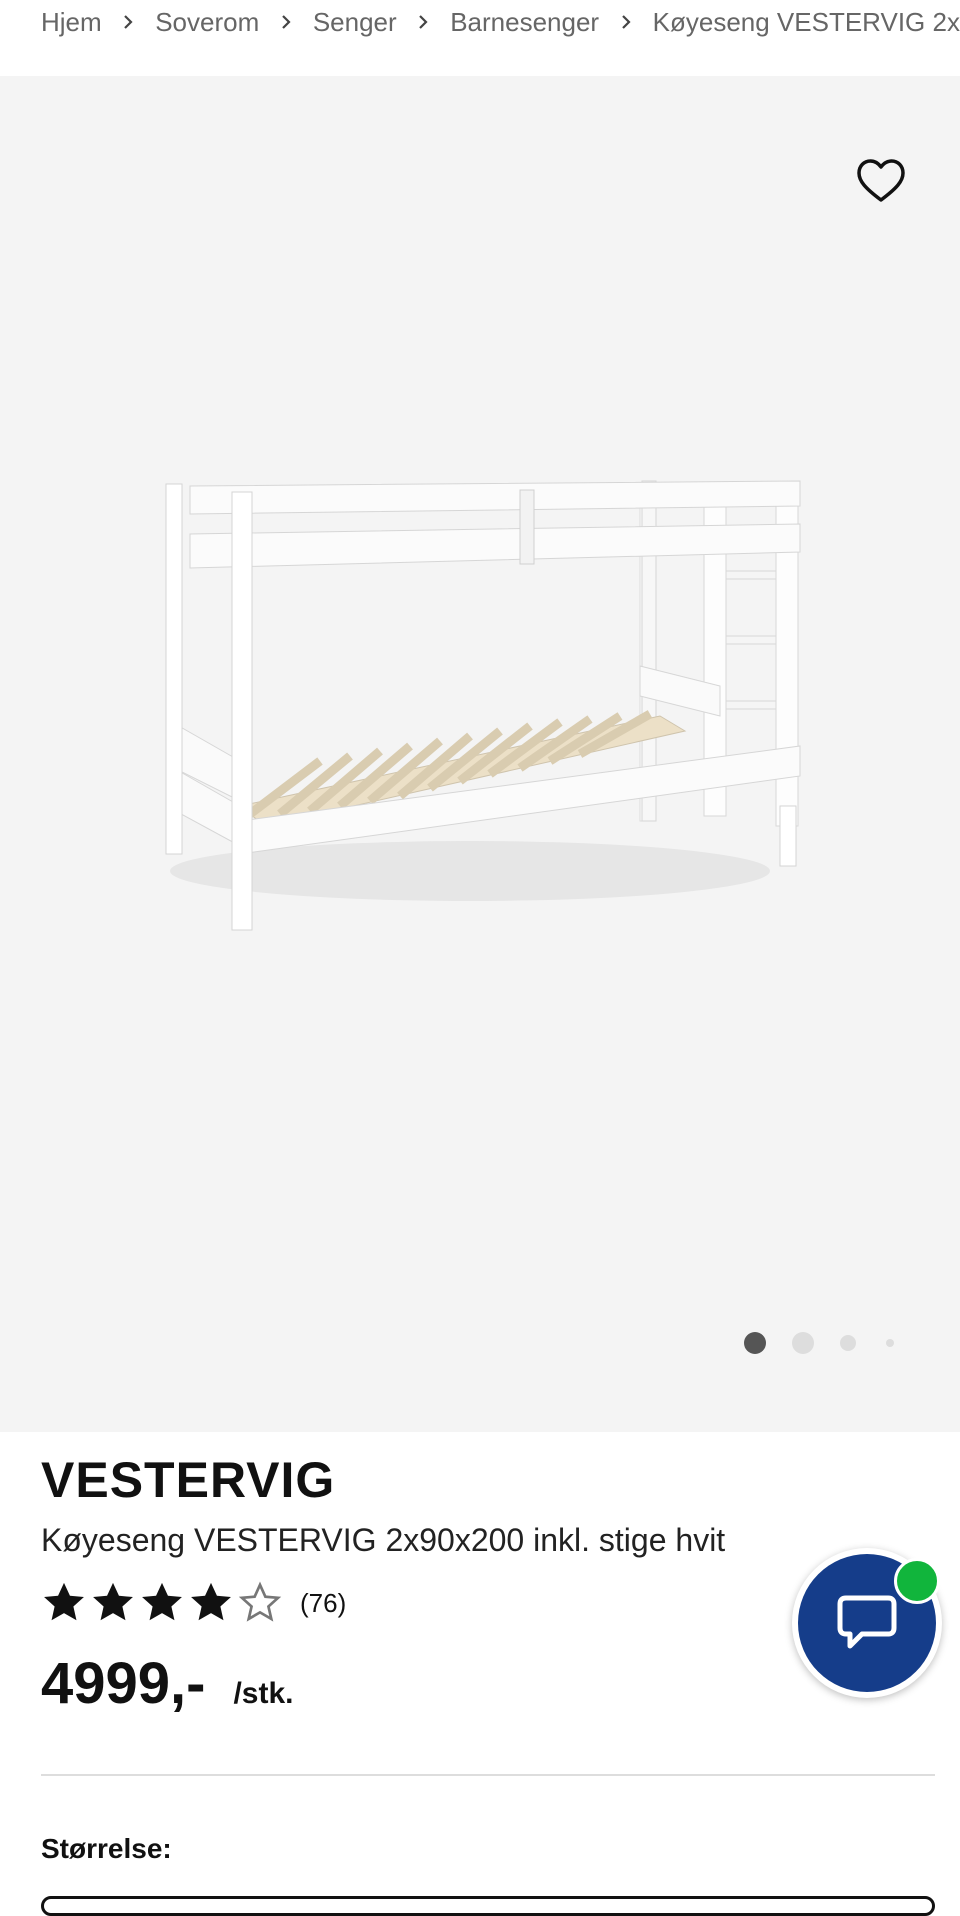  I want to click on online-status-indicator, so click(917, 1581).